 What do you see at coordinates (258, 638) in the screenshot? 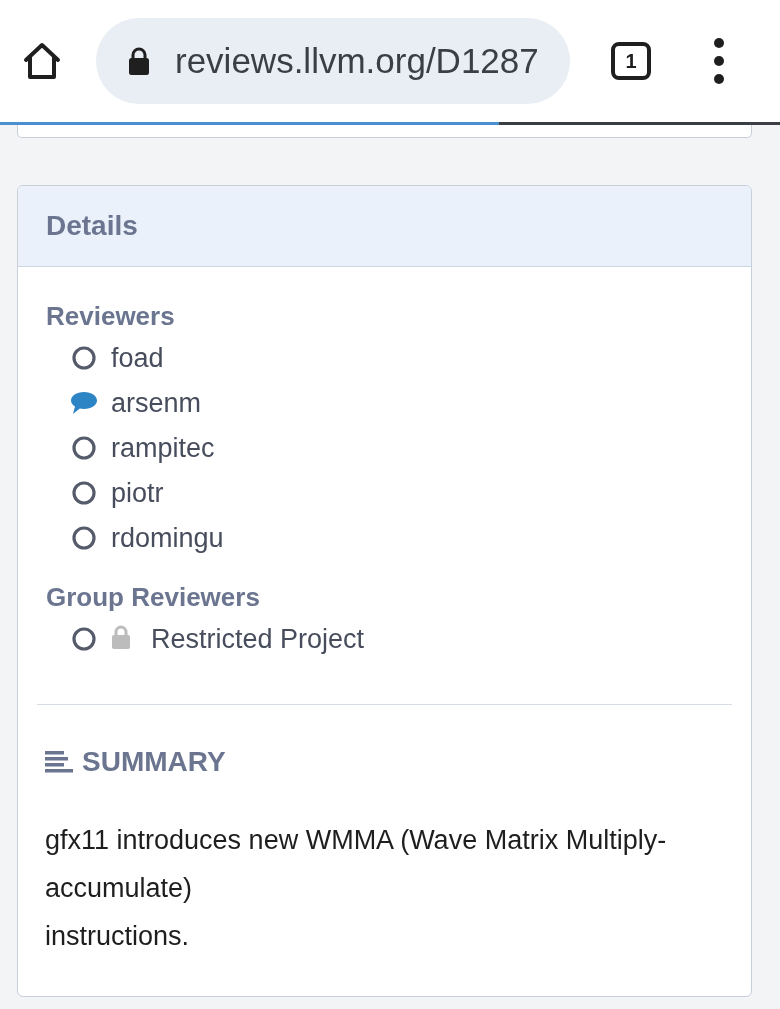
I see `reviewer-link: Restricted Project` at bounding box center [258, 638].